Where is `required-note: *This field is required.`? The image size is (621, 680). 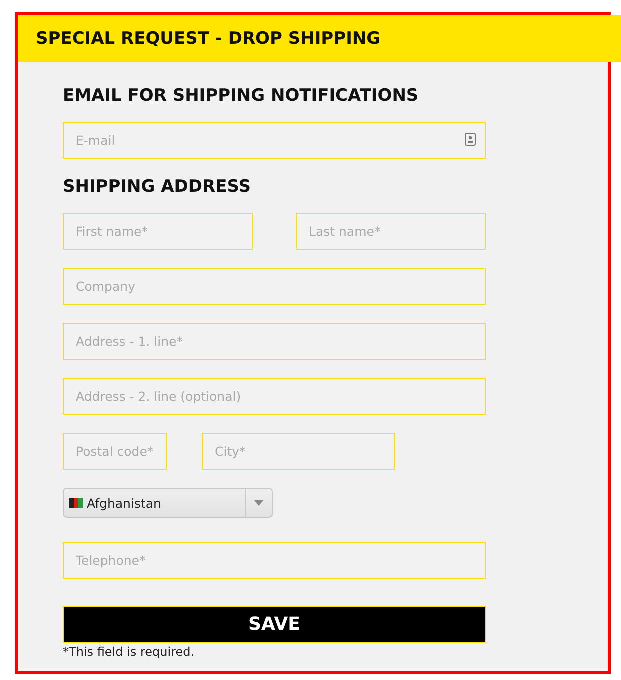
required-note: *This field is required. is located at coordinates (129, 652).